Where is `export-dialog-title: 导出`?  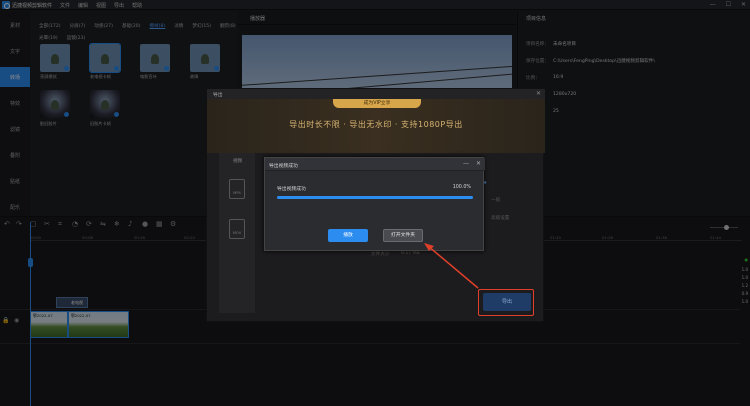
export-dialog-title: 导出 is located at coordinates (218, 95).